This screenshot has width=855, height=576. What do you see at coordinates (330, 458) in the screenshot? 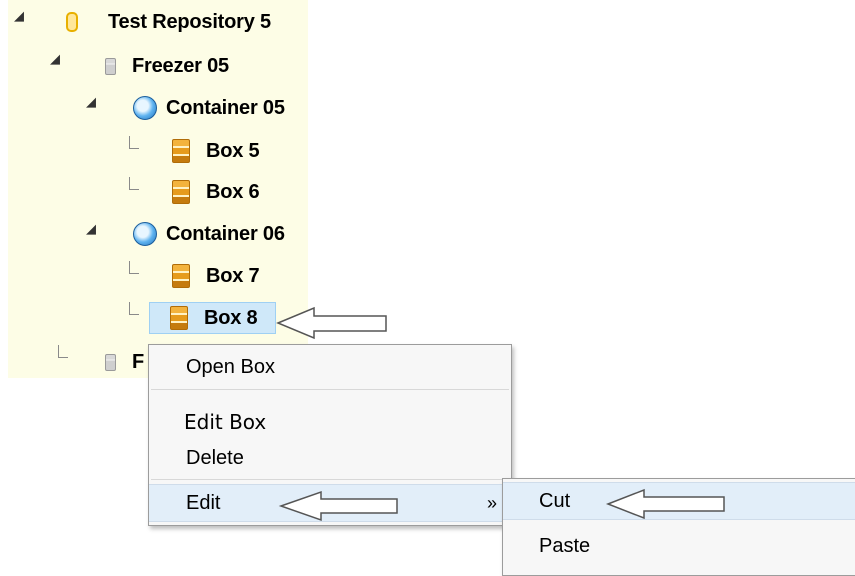
I see `menu-item-delete: Delete` at bounding box center [330, 458].